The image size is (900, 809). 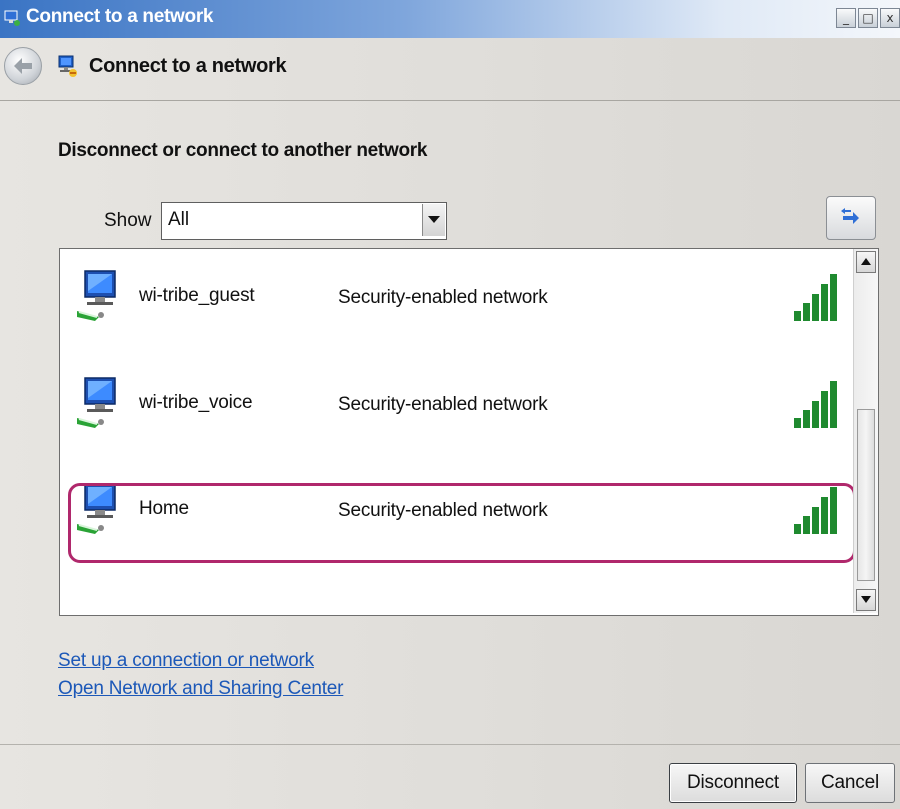 I want to click on back-button, so click(x=23, y=66).